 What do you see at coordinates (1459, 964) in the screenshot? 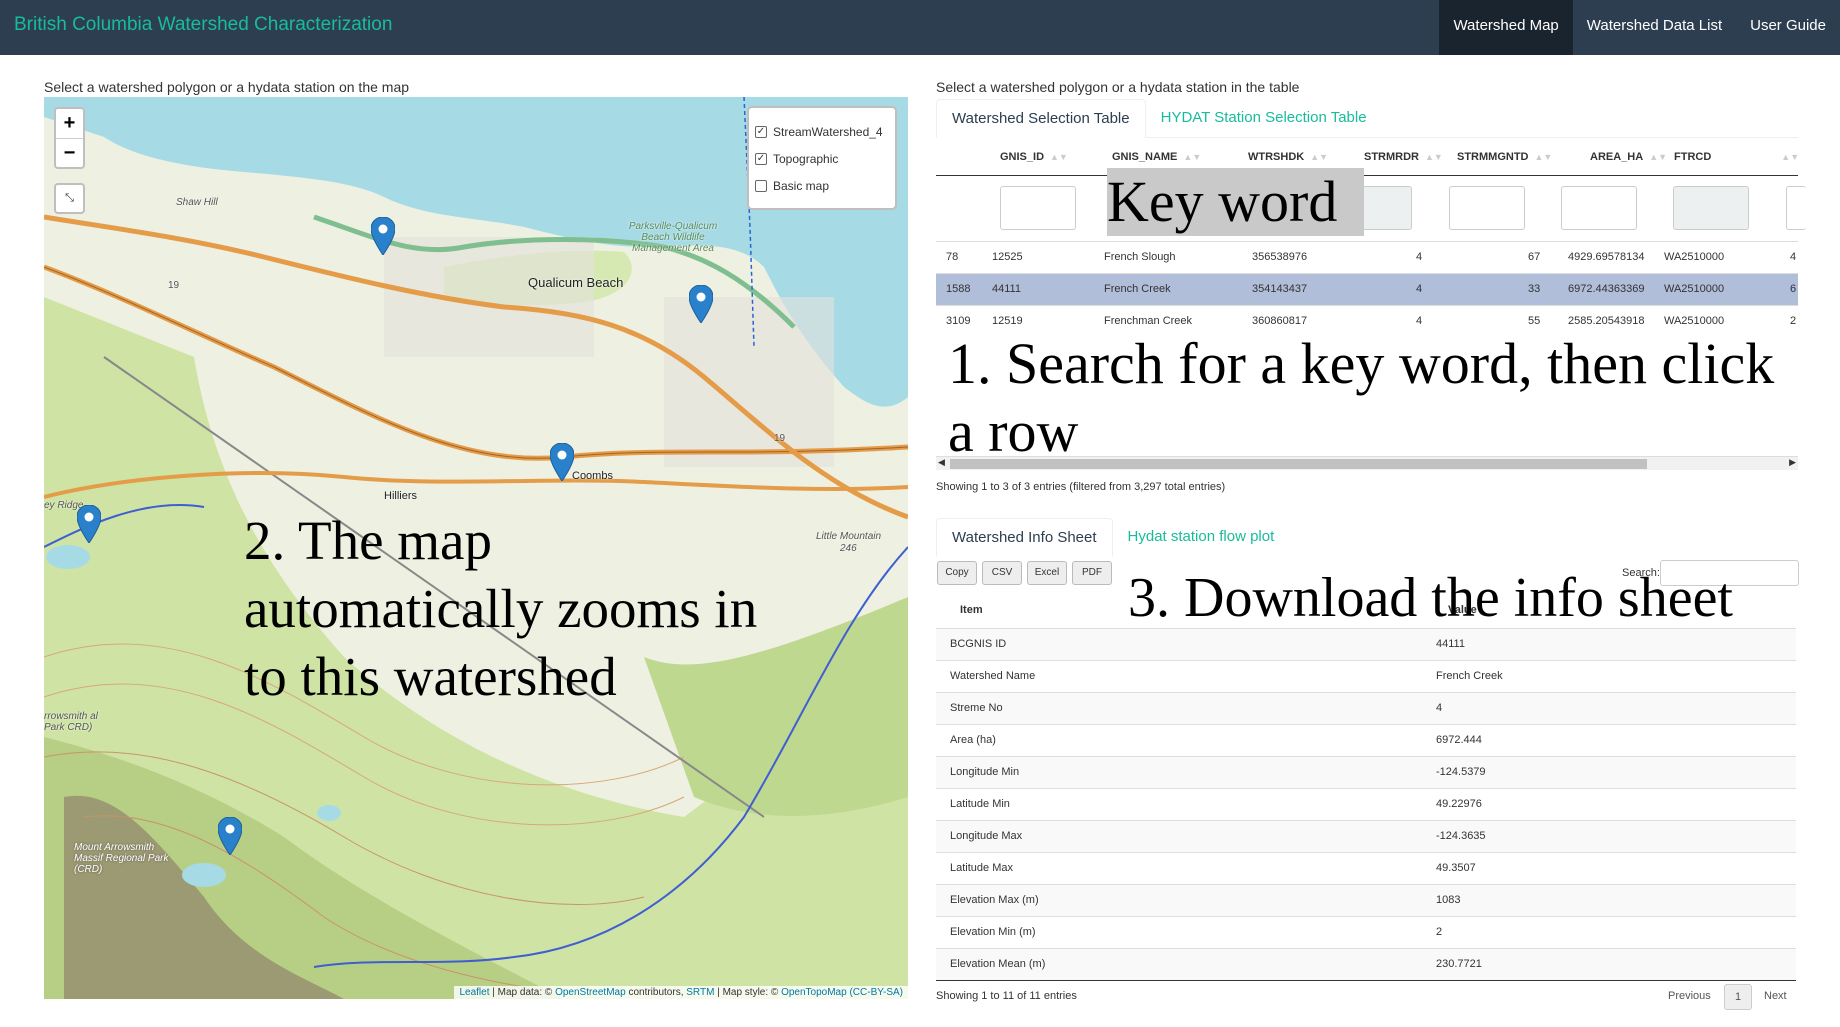
I see `info-value: 230.7721` at bounding box center [1459, 964].